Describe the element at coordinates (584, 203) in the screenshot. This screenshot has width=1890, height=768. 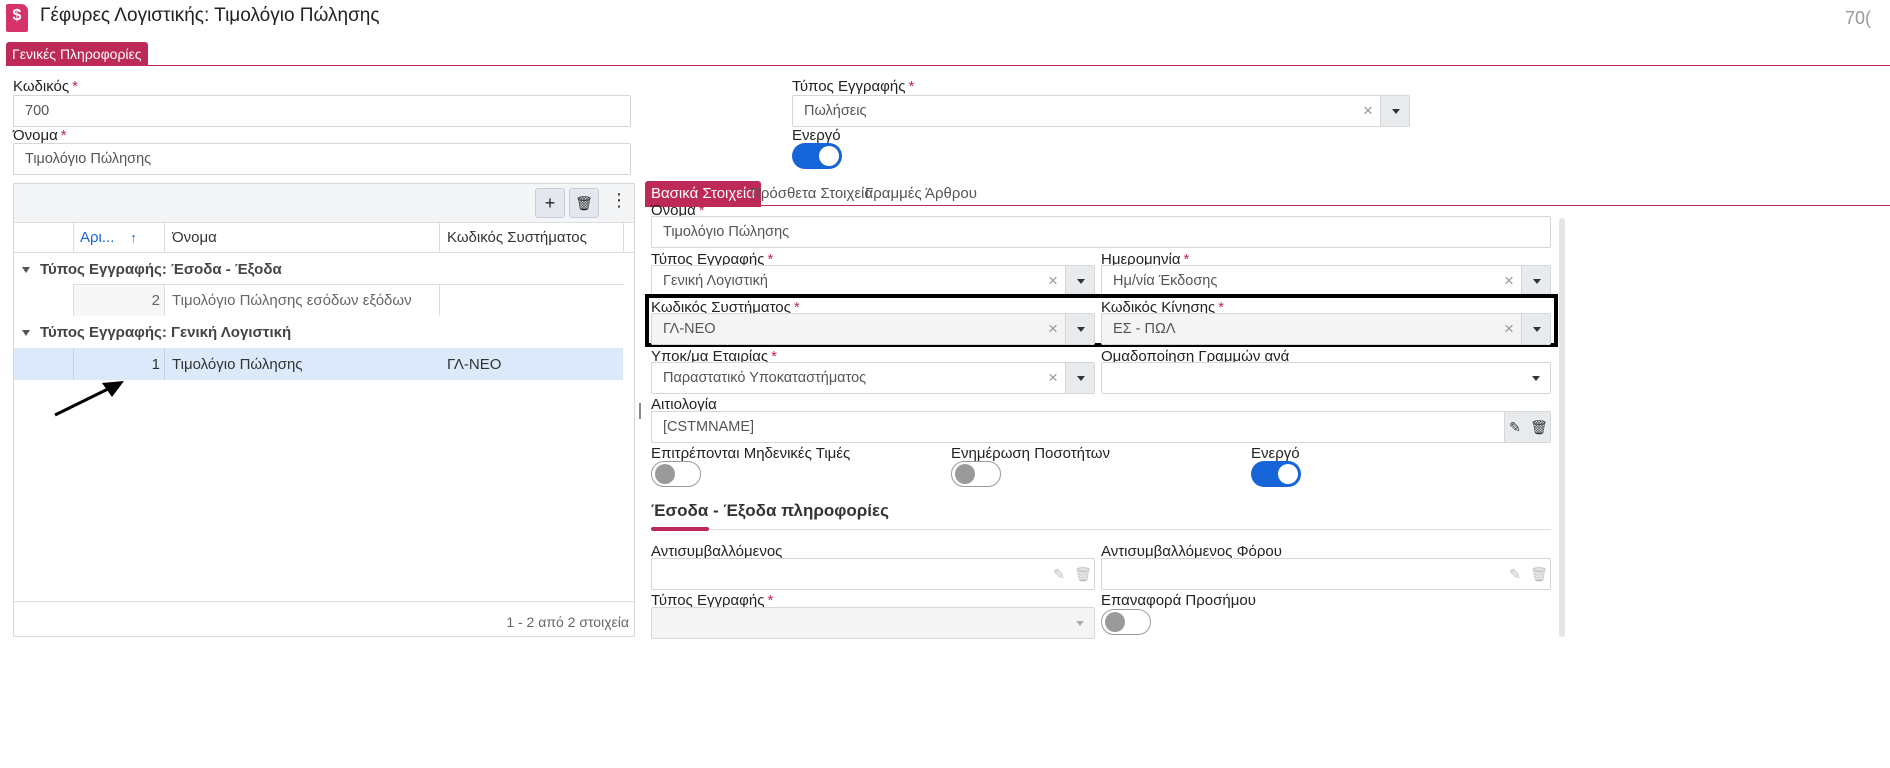
I see `delete-button: 🗑` at that location.